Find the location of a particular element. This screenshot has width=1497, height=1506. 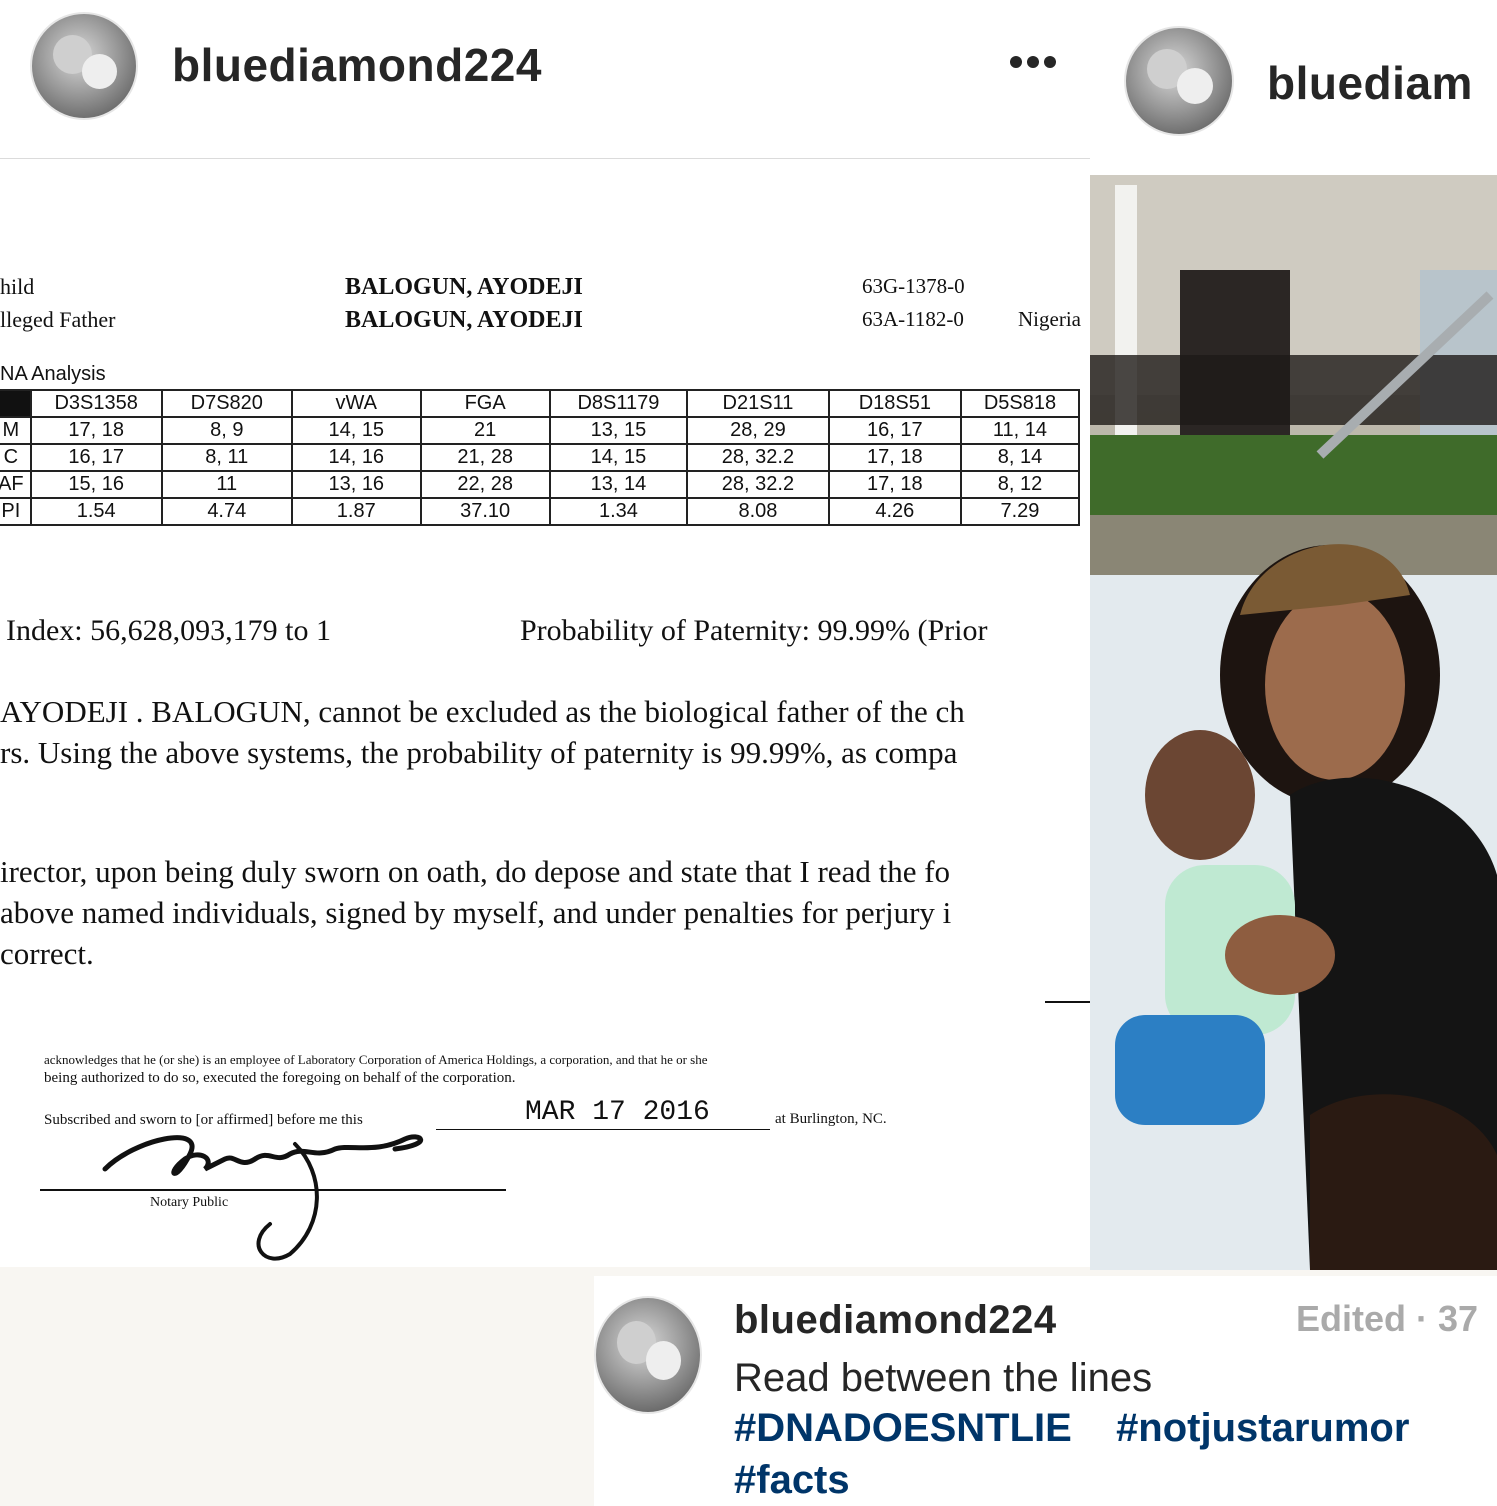

left-username: bluediamond224 is located at coordinates (357, 65).